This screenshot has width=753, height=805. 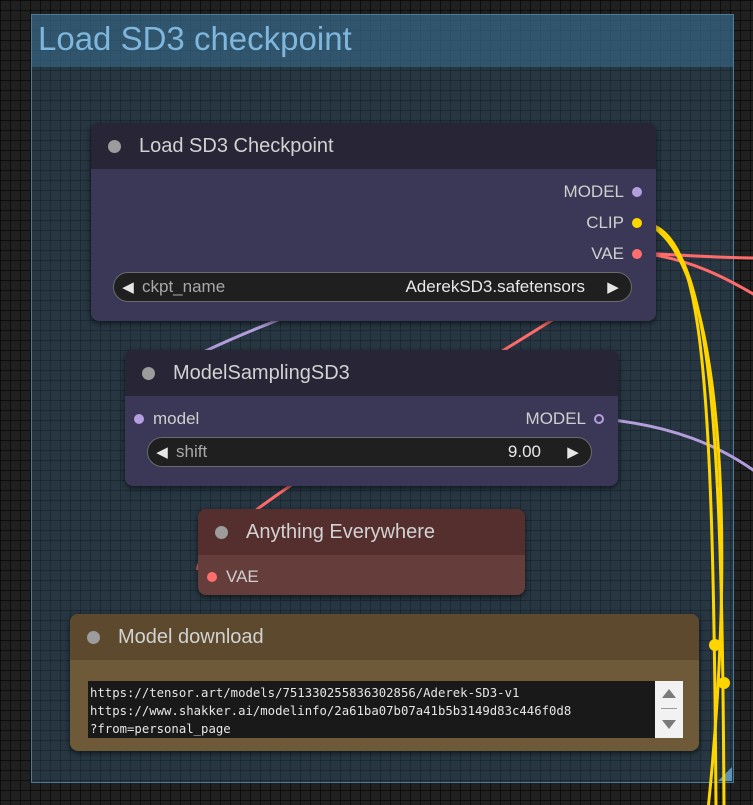 What do you see at coordinates (340, 531) in the screenshot?
I see `node-title: Anything Everywhere` at bounding box center [340, 531].